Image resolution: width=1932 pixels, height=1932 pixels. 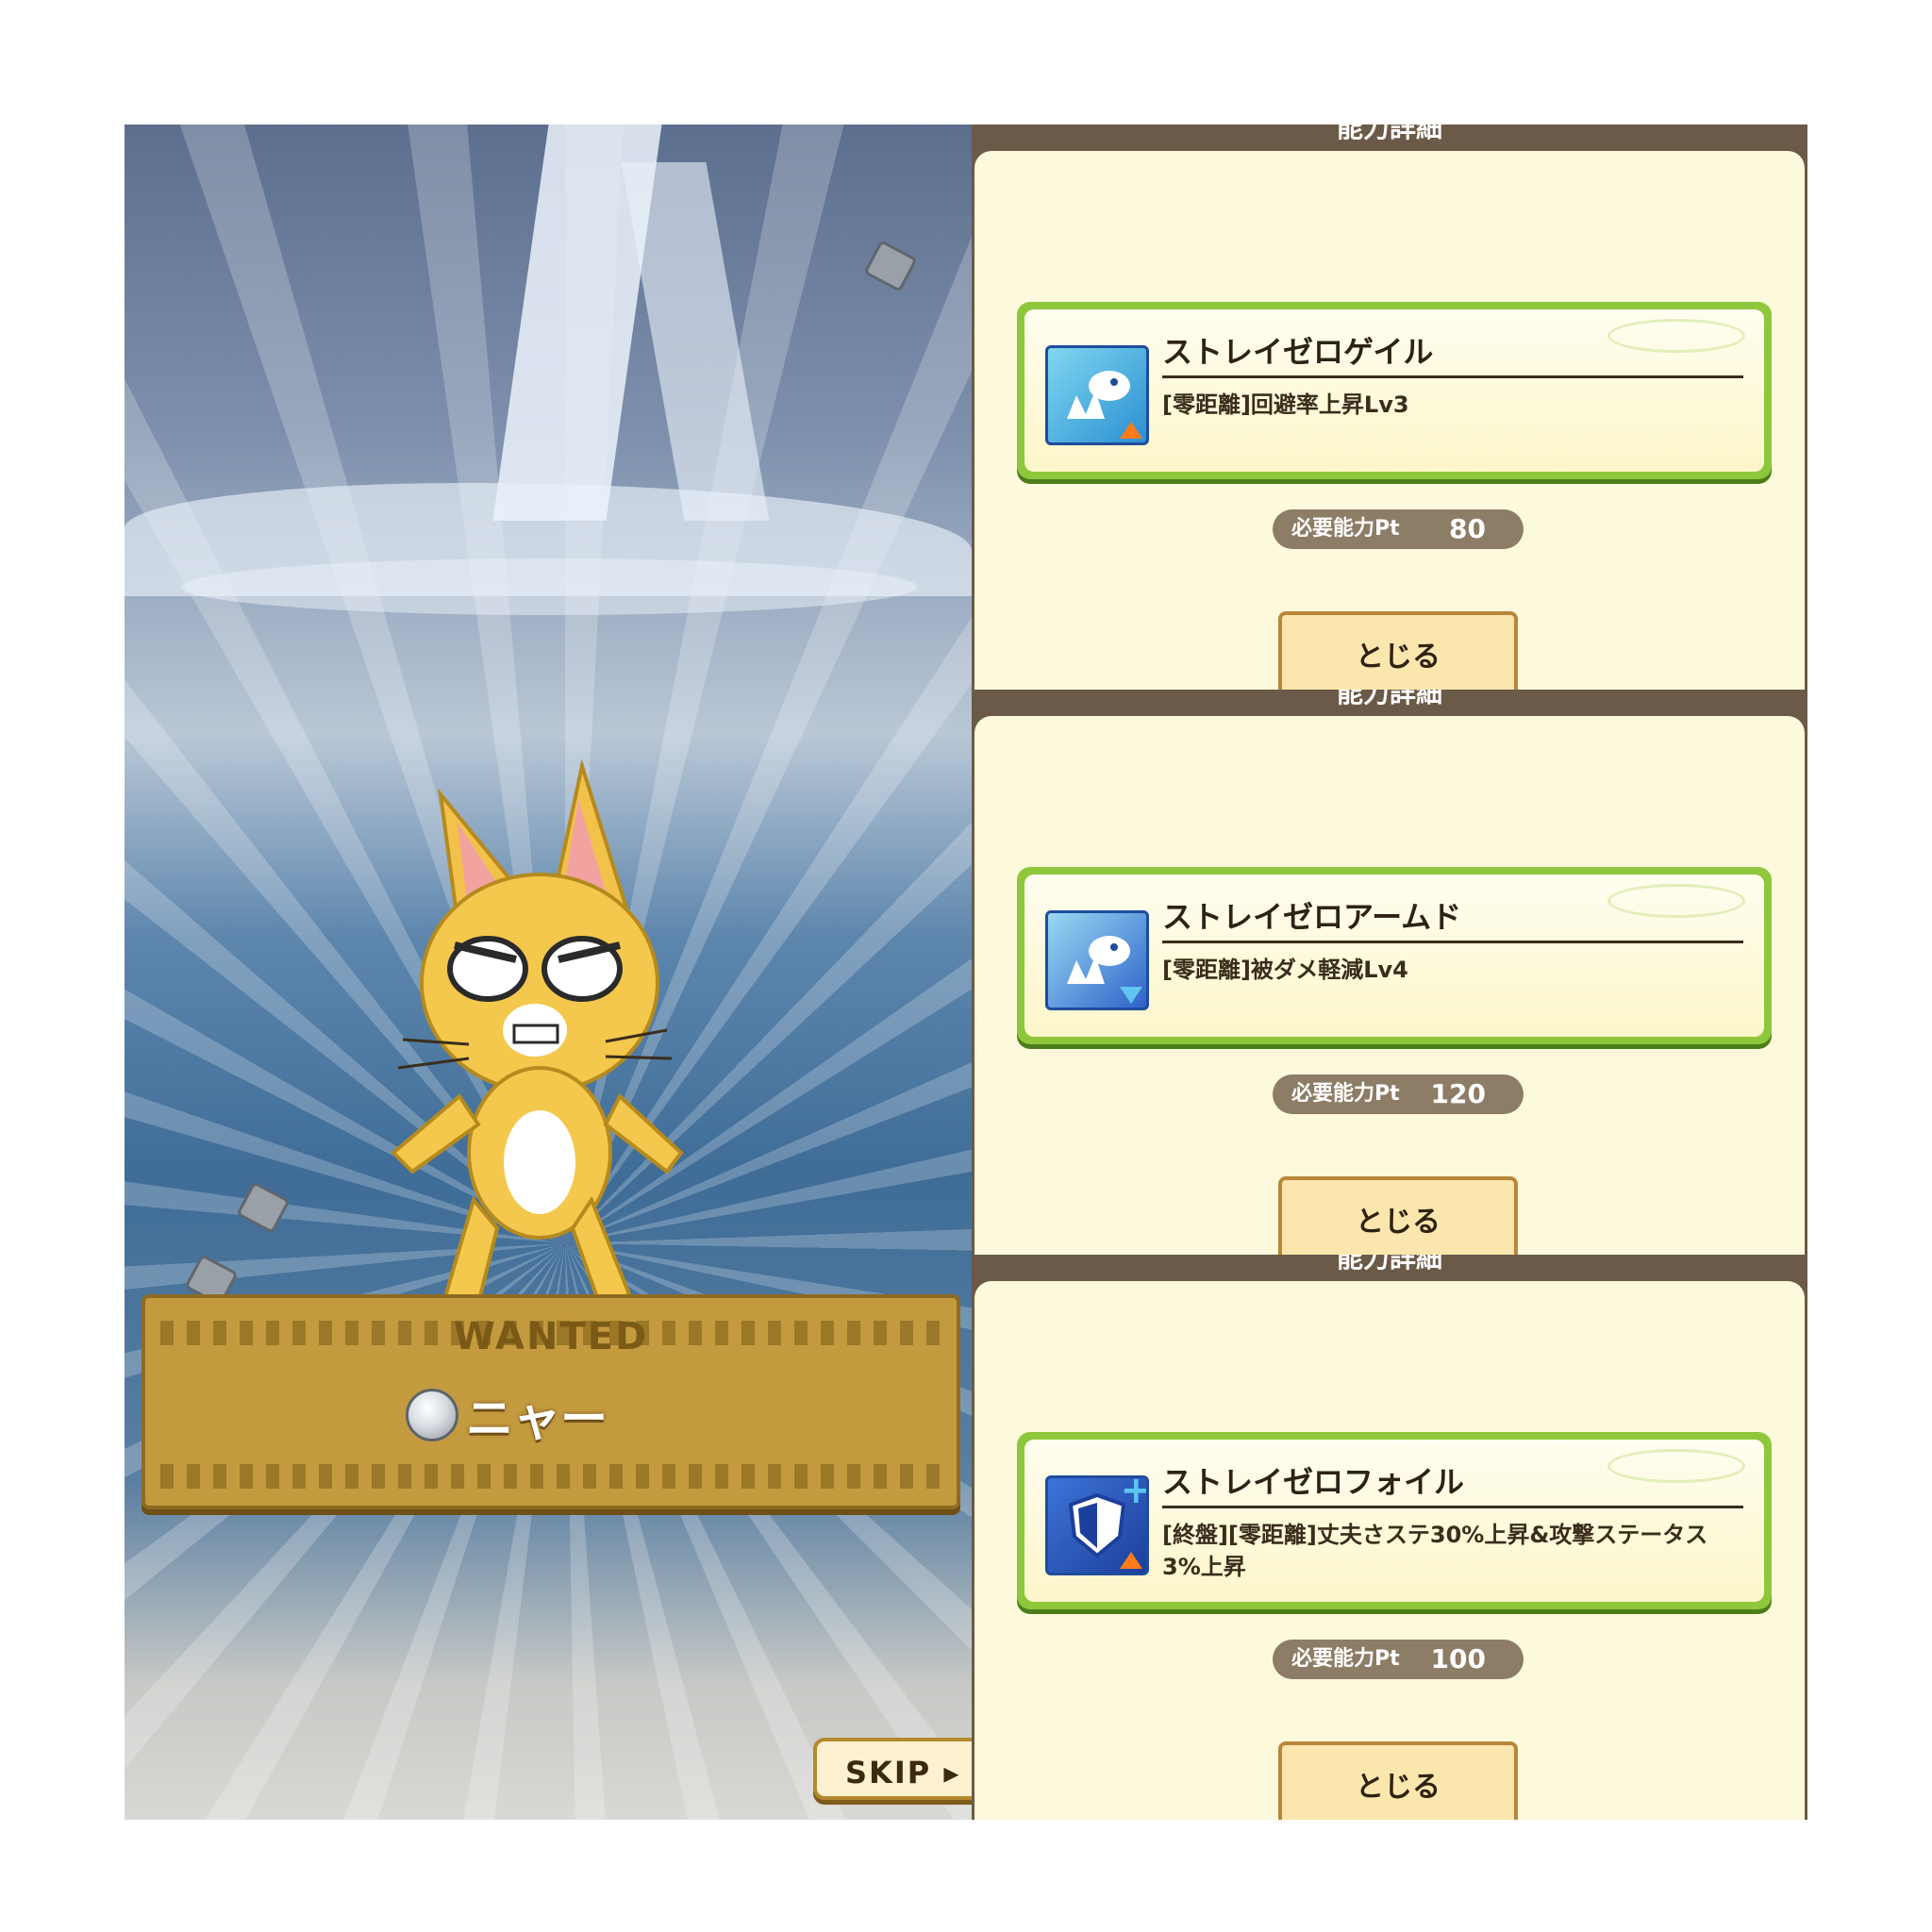 What do you see at coordinates (1097, 395) in the screenshot?
I see `zero-distance-evasion-up-icon` at bounding box center [1097, 395].